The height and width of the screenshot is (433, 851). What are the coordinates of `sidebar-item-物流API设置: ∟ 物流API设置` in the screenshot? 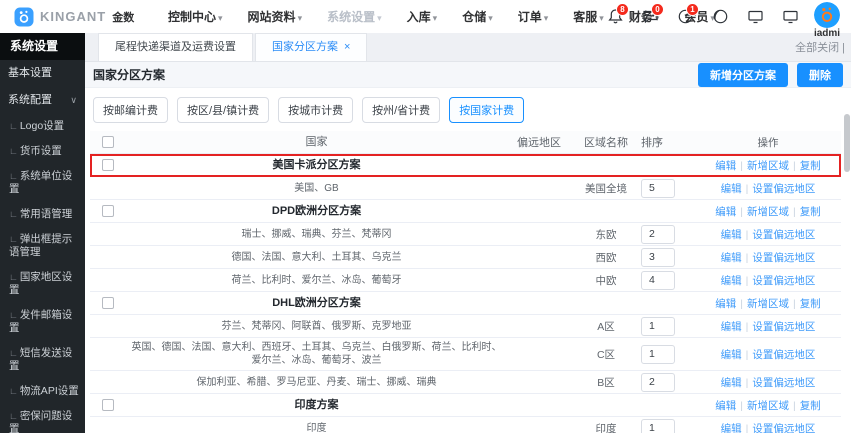 It's located at (42, 391).